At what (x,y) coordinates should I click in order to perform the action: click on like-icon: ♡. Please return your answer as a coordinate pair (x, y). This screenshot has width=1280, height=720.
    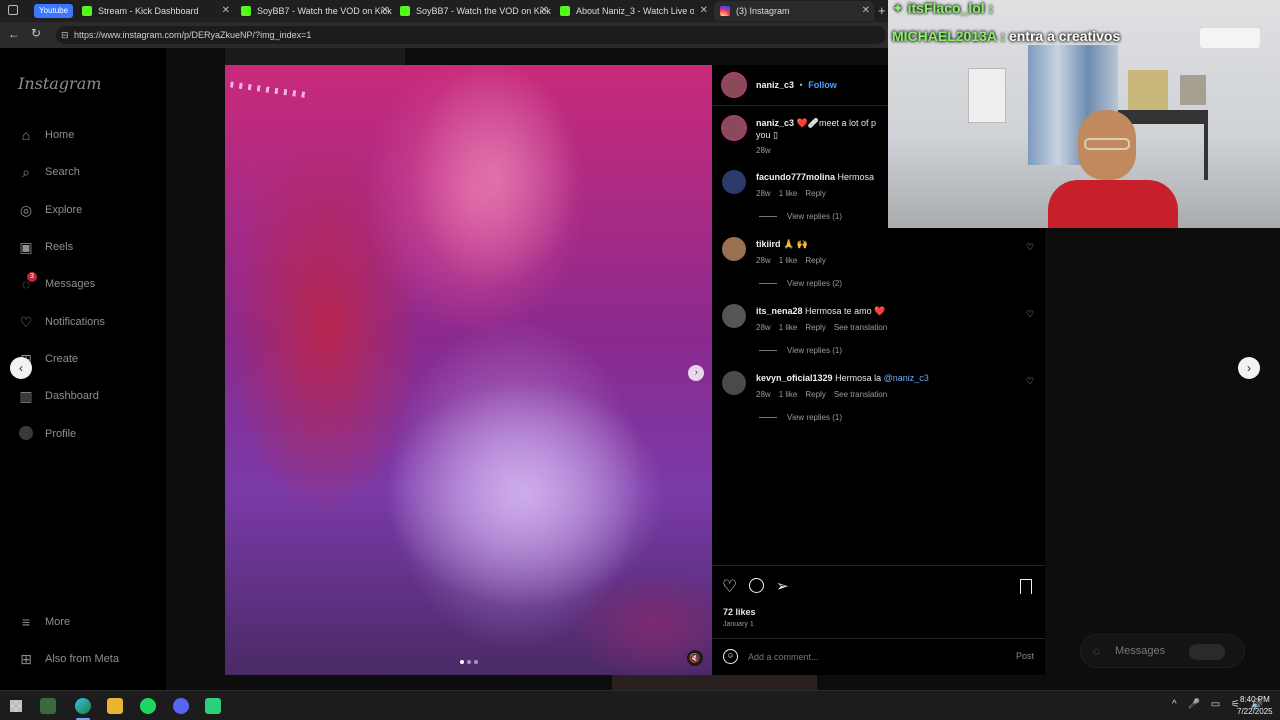
    Looking at the image, I should click on (729, 587).